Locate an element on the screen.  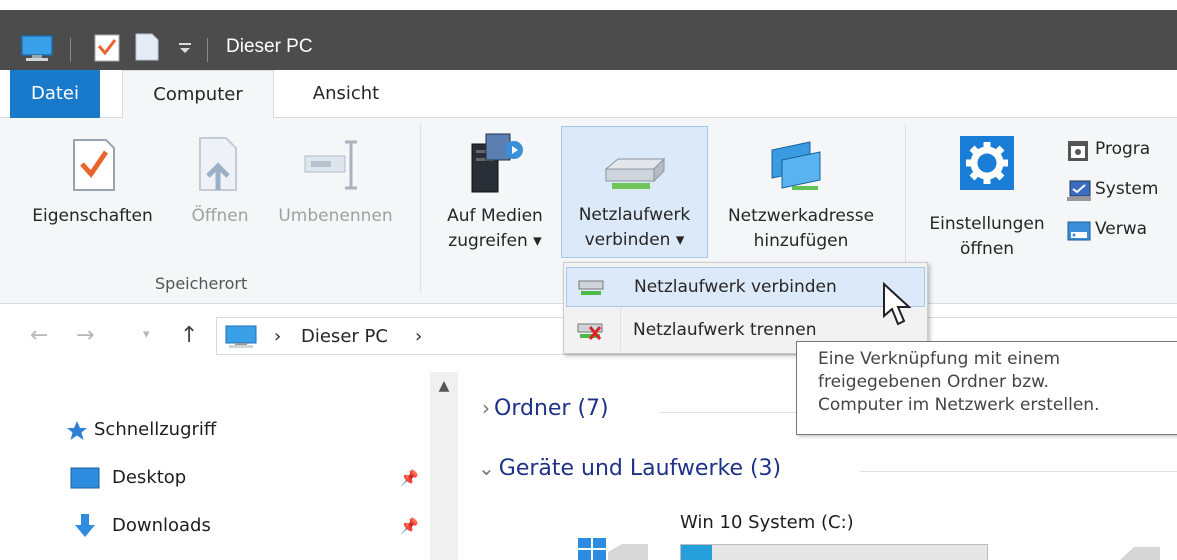
access-media-button: Auf Medien zugreifen ▾ is located at coordinates (495, 196).